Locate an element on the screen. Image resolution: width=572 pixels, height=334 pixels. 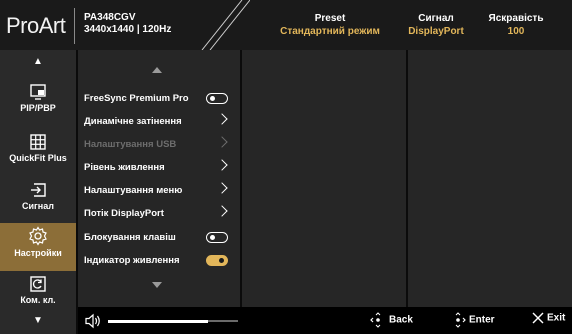
power-indicator-toggle is located at coordinates (217, 260).